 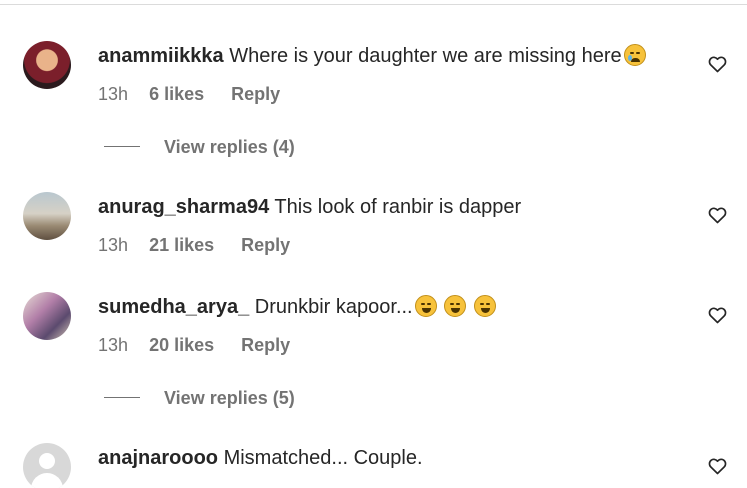 What do you see at coordinates (181, 245) in the screenshot?
I see `comment-likes: 21 likes` at bounding box center [181, 245].